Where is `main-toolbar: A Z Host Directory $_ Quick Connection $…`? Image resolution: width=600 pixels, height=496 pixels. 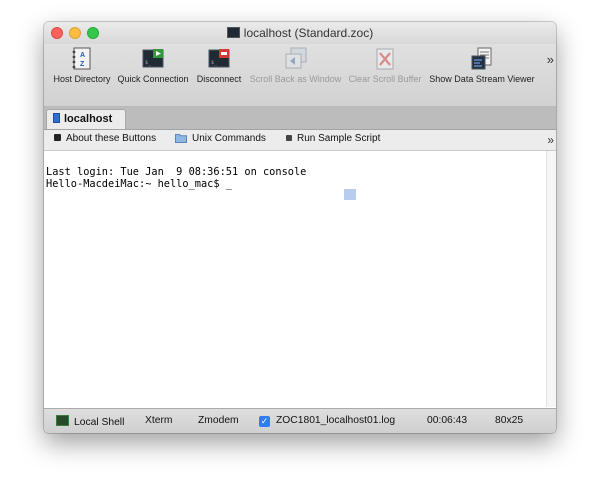 main-toolbar: A Z Host Directory $_ Quick Connection $… is located at coordinates (300, 75).